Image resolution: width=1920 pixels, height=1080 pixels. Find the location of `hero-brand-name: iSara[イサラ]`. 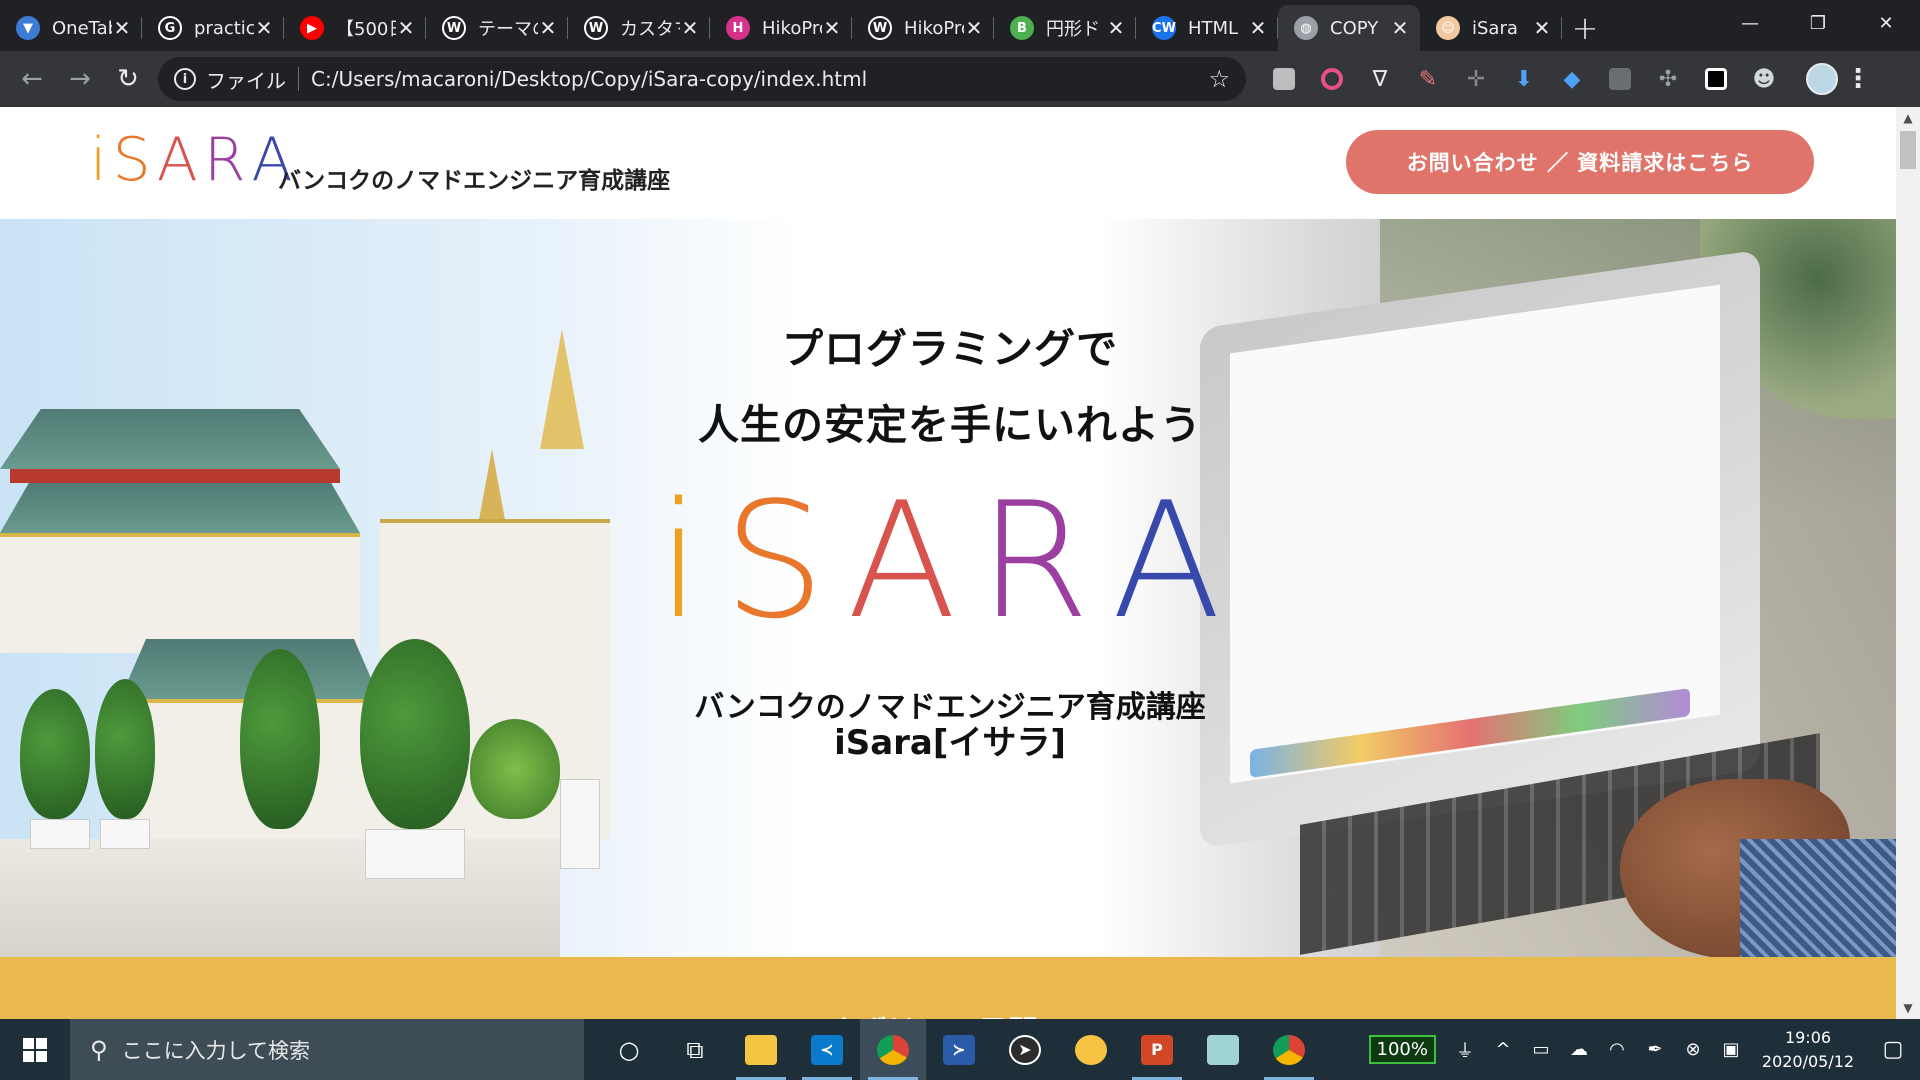

hero-brand-name: iSara[イサラ] is located at coordinates (950, 743).